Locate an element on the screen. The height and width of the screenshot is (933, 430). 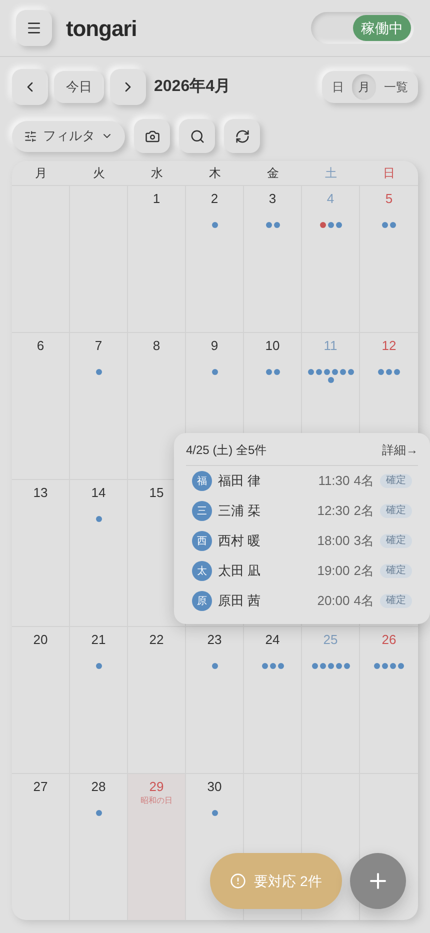
day-cell: 23 is located at coordinates (215, 699).